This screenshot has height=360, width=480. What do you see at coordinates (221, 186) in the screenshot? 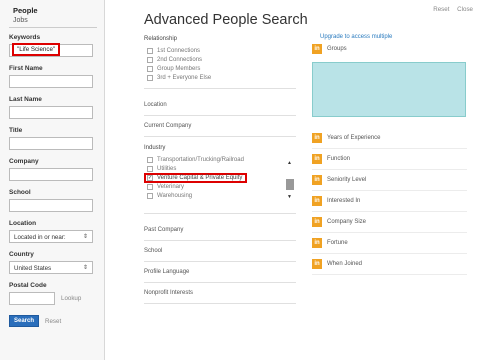
I see `industry-option: Veterinary` at bounding box center [221, 186].